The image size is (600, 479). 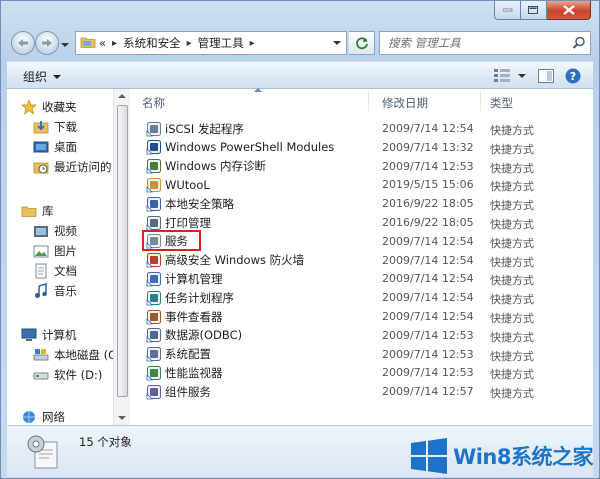 I want to click on sidebar-item-pictures: 图片, so click(x=55, y=251).